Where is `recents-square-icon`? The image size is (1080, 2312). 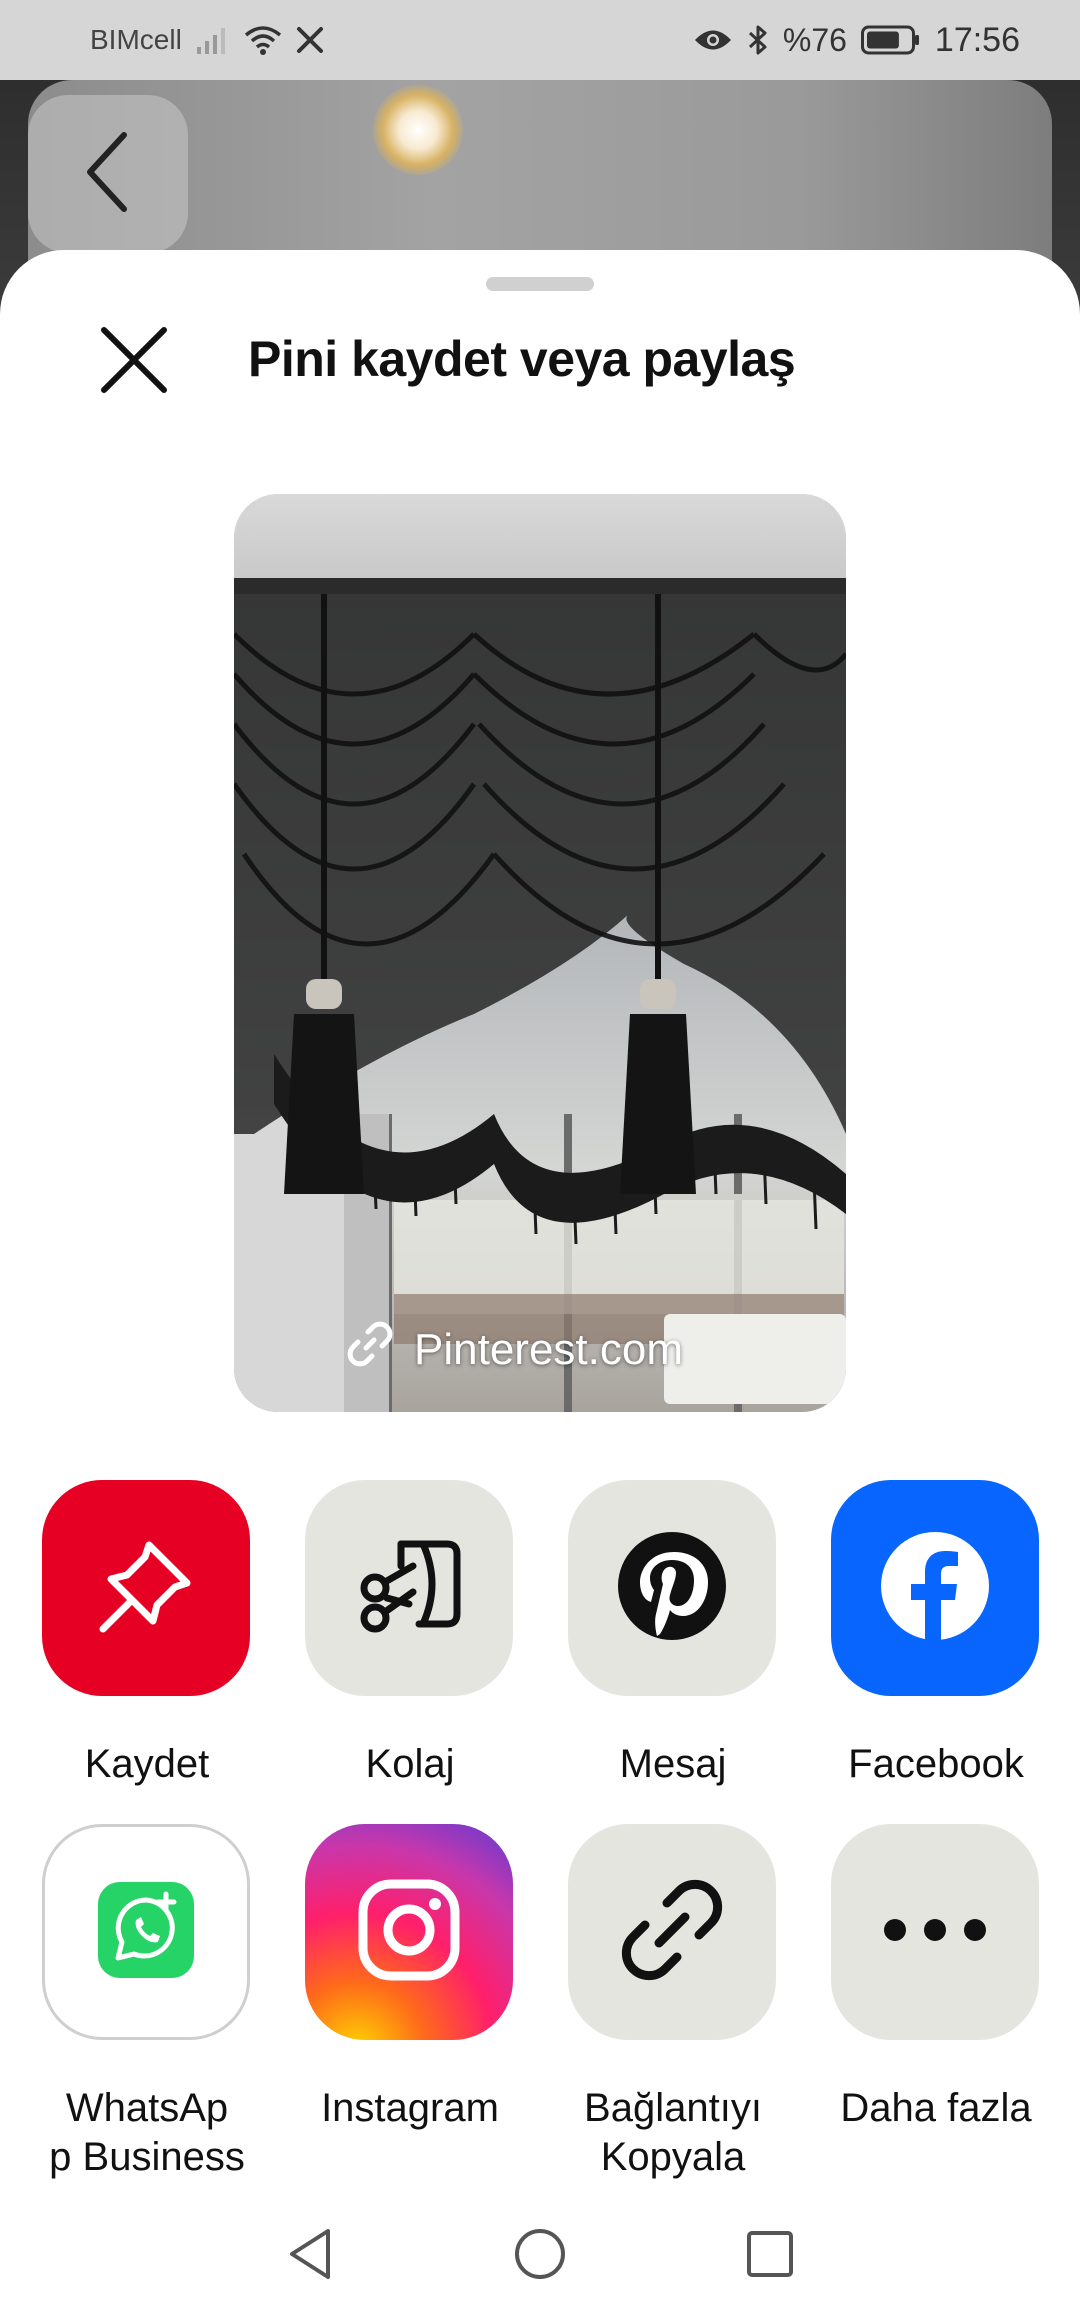 recents-square-icon is located at coordinates (770, 2256).